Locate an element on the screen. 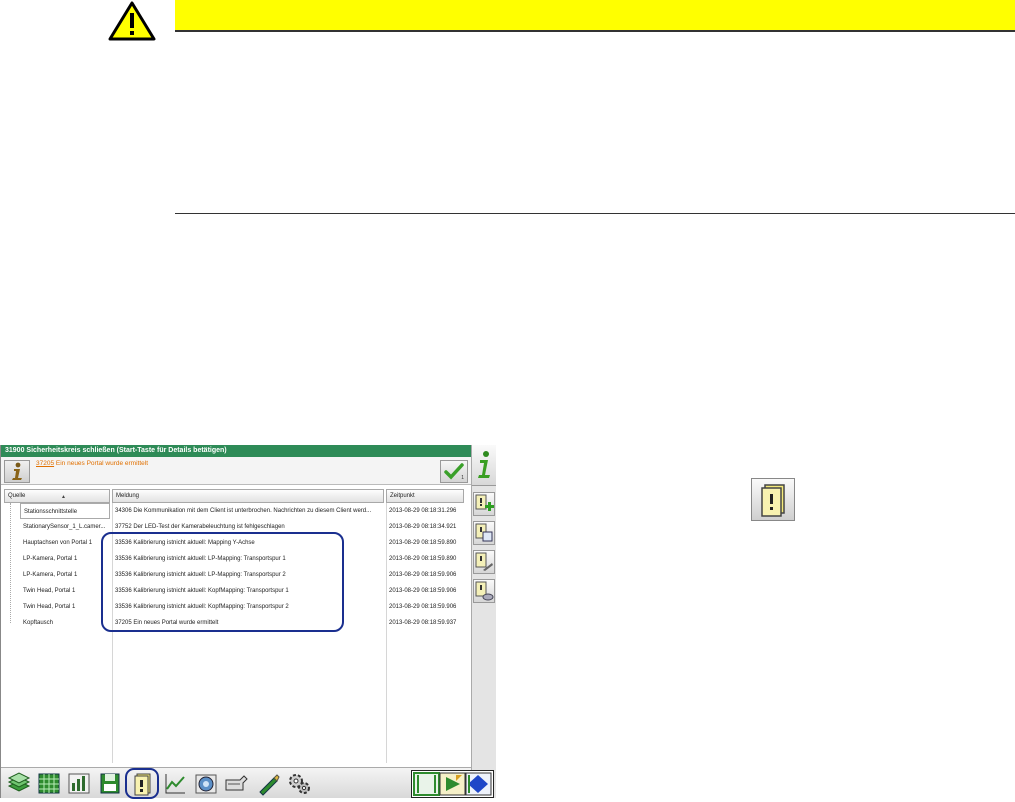 The image size is (1015, 802). toolbar-stack-button is located at coordinates (19, 783).